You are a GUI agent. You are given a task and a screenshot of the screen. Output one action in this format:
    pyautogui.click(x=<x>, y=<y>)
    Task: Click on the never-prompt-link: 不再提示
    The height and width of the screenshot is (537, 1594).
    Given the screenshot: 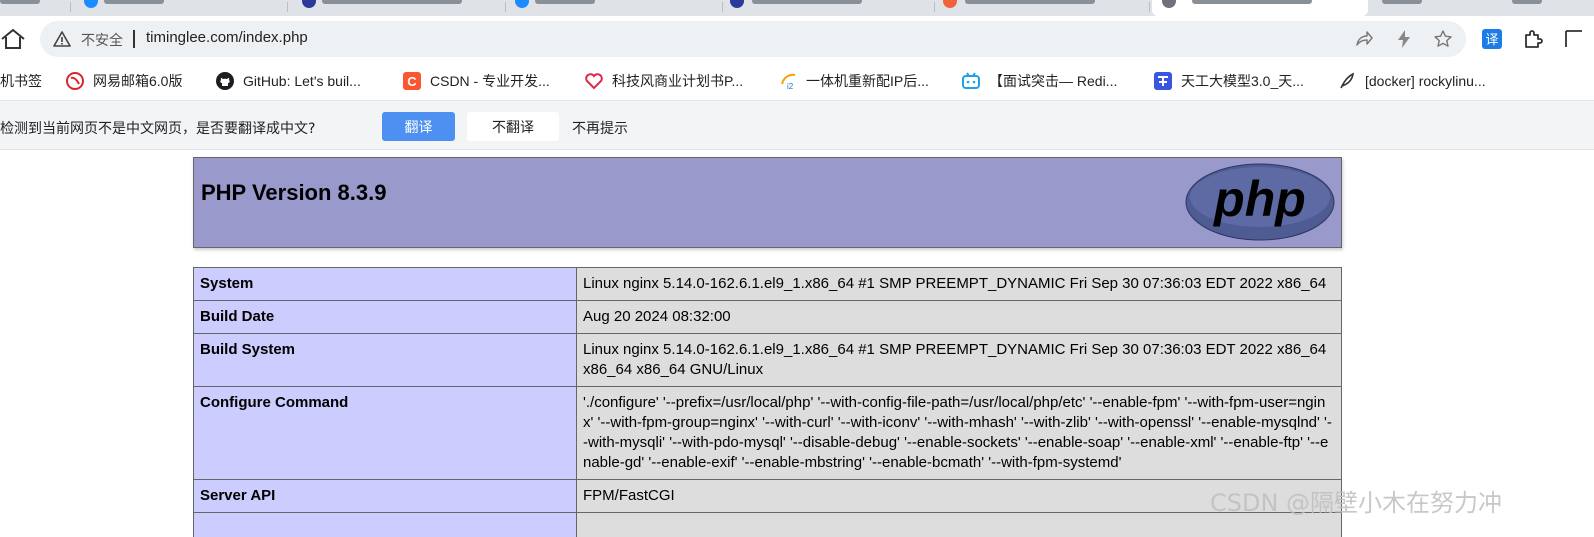 What is the action you would take?
    pyautogui.click(x=600, y=128)
    